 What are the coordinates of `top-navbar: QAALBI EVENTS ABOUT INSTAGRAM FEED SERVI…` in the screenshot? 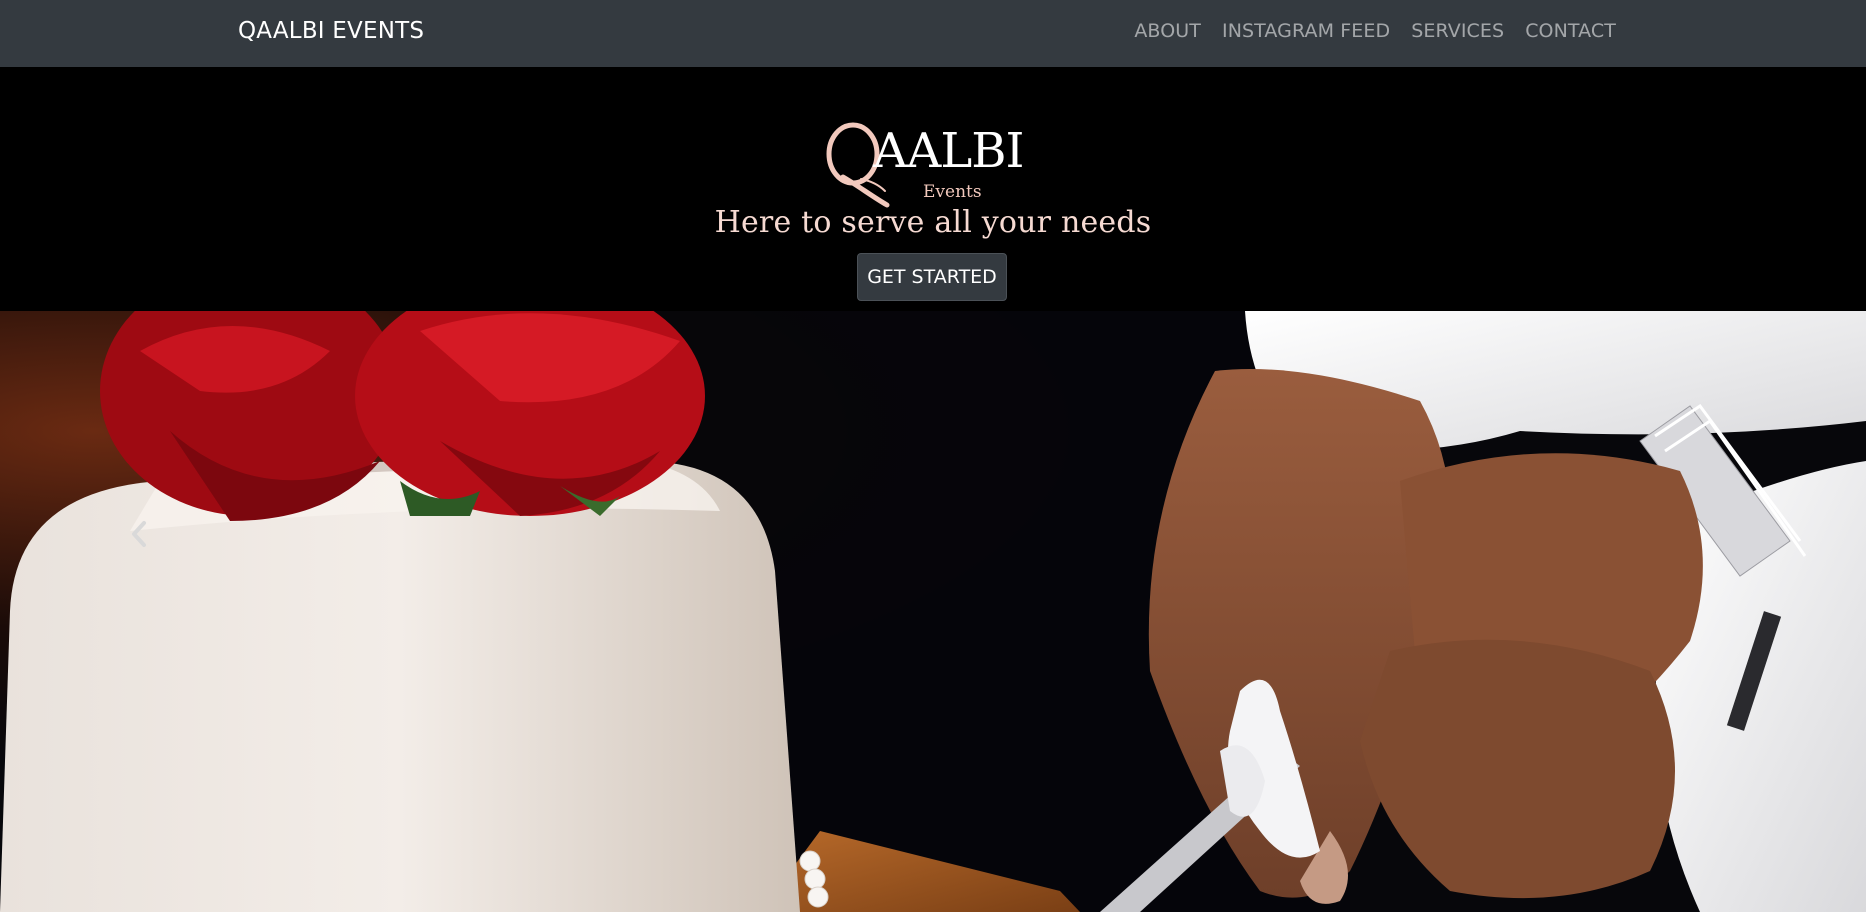 It's located at (933, 33).